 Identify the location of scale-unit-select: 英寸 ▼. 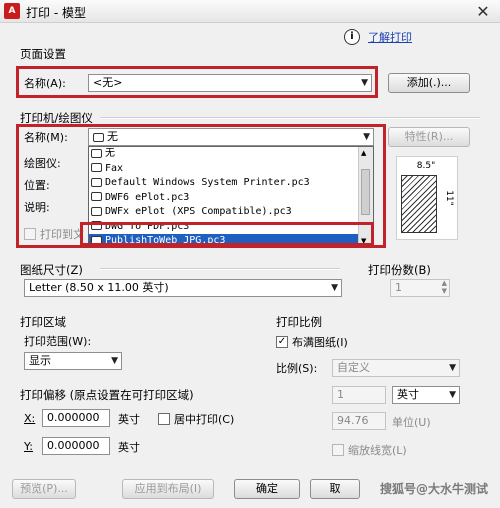
(426, 395).